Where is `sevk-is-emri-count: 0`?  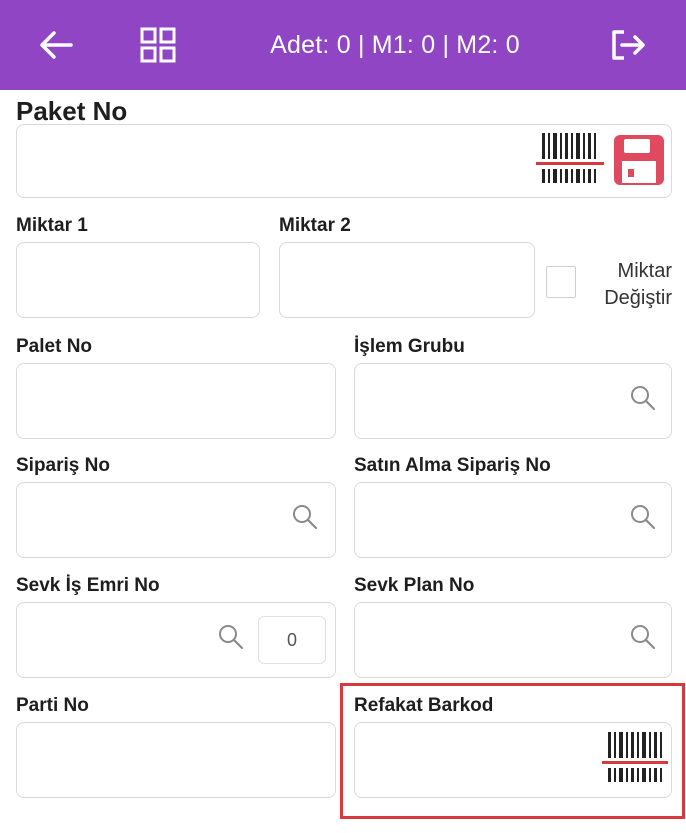
sevk-is-emri-count: 0 is located at coordinates (292, 640).